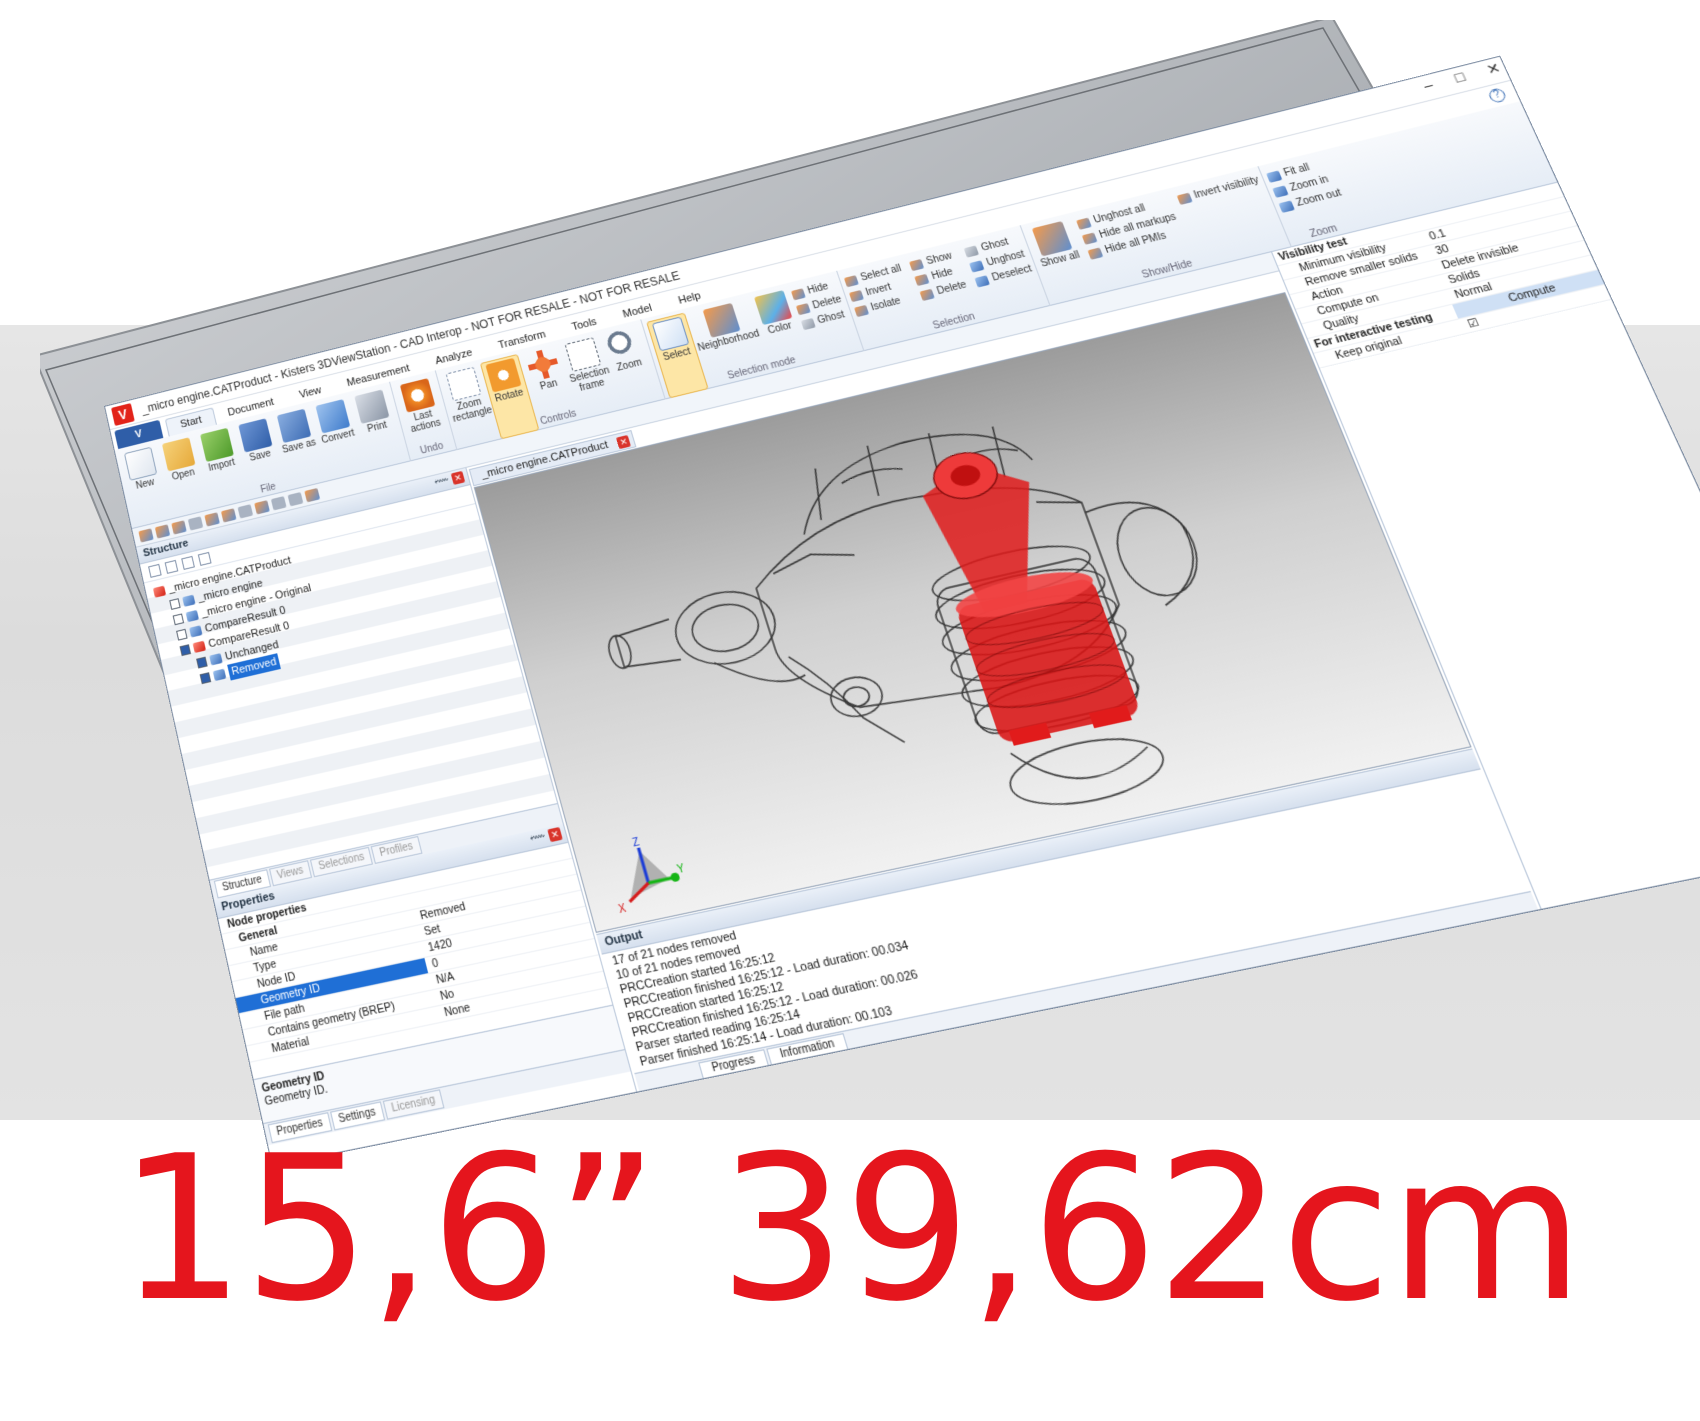 Image resolution: width=1700 pixels, height=1421 pixels. Describe the element at coordinates (1184, 198) in the screenshot. I see `invert-visibility-icon` at that location.